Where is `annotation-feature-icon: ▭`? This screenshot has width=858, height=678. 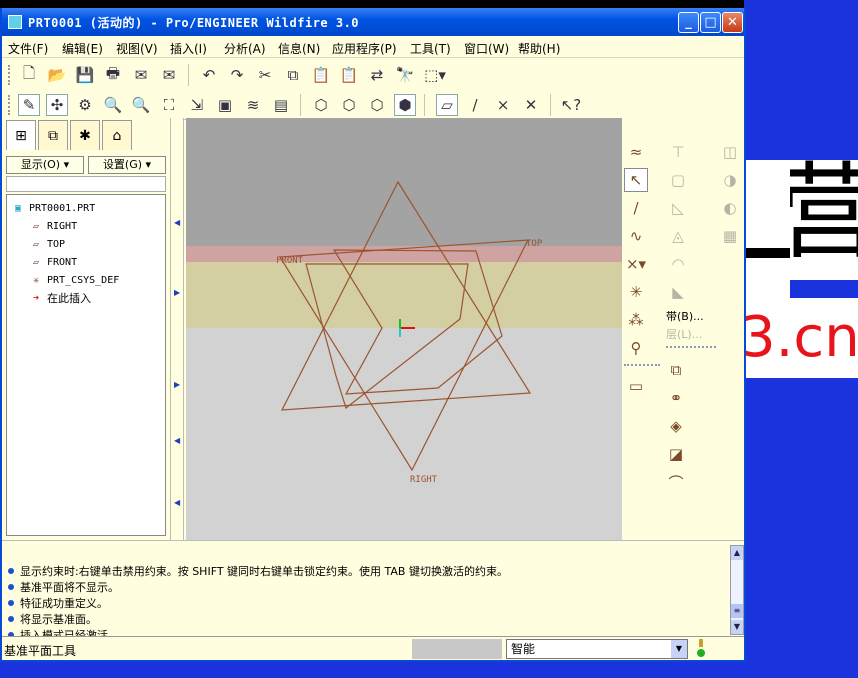
annotation-feature-icon: ▭ is located at coordinates (636, 386).